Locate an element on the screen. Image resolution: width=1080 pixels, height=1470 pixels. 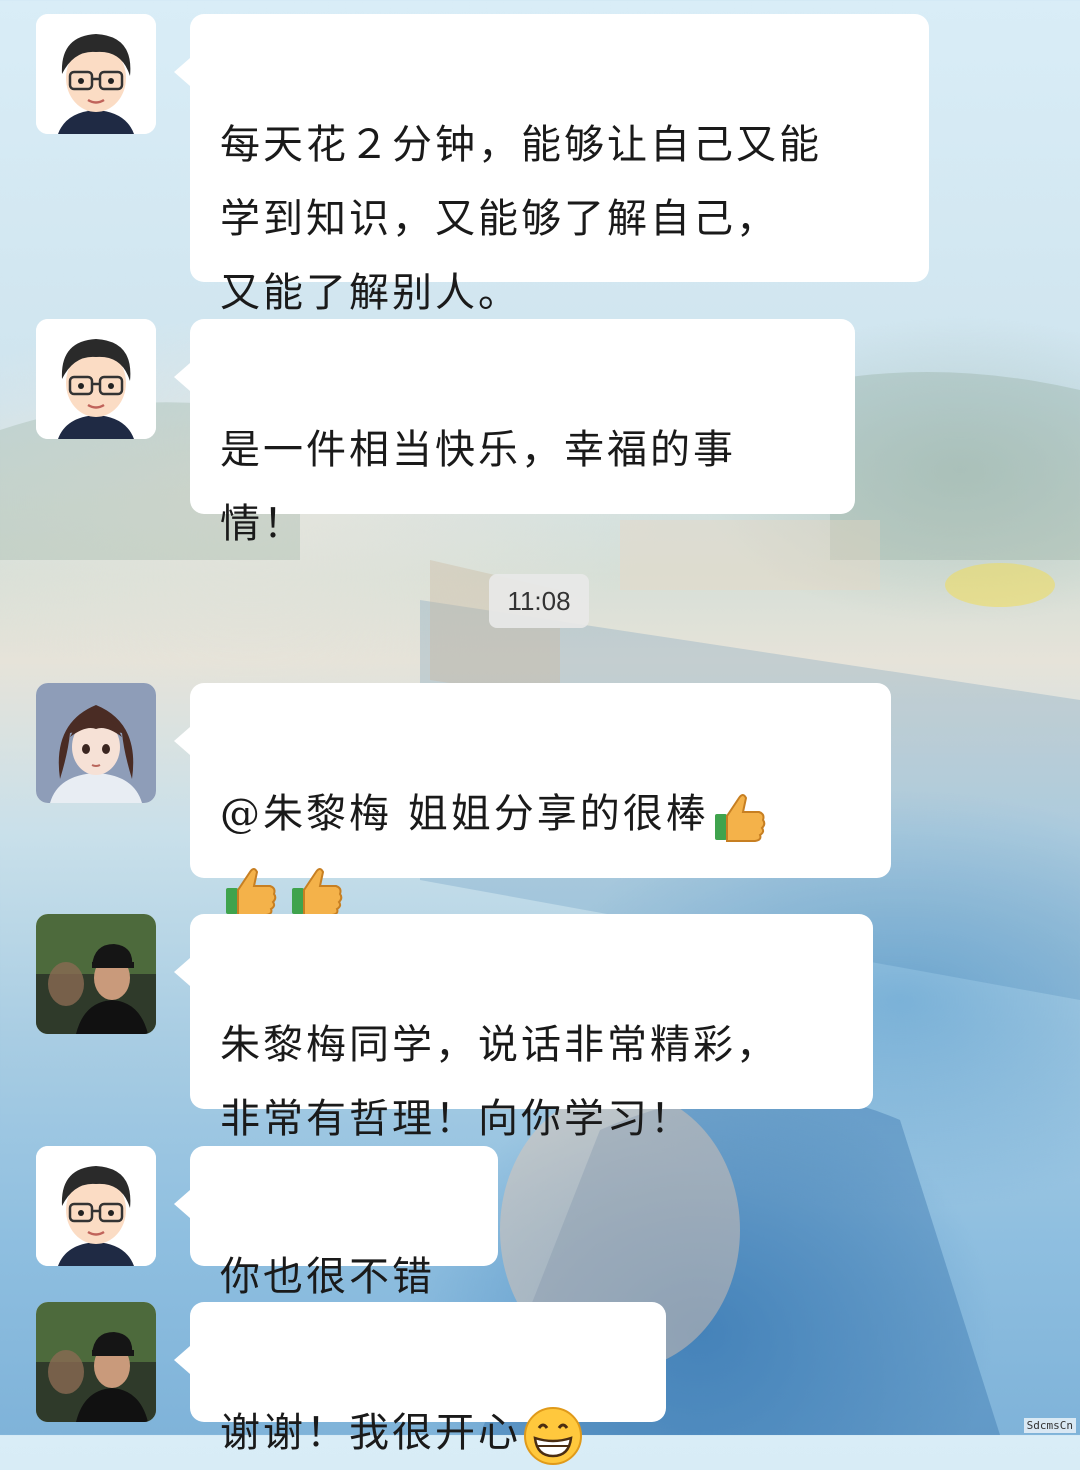
message-text: 谢谢！我很开心 is located at coordinates (370, 1433).